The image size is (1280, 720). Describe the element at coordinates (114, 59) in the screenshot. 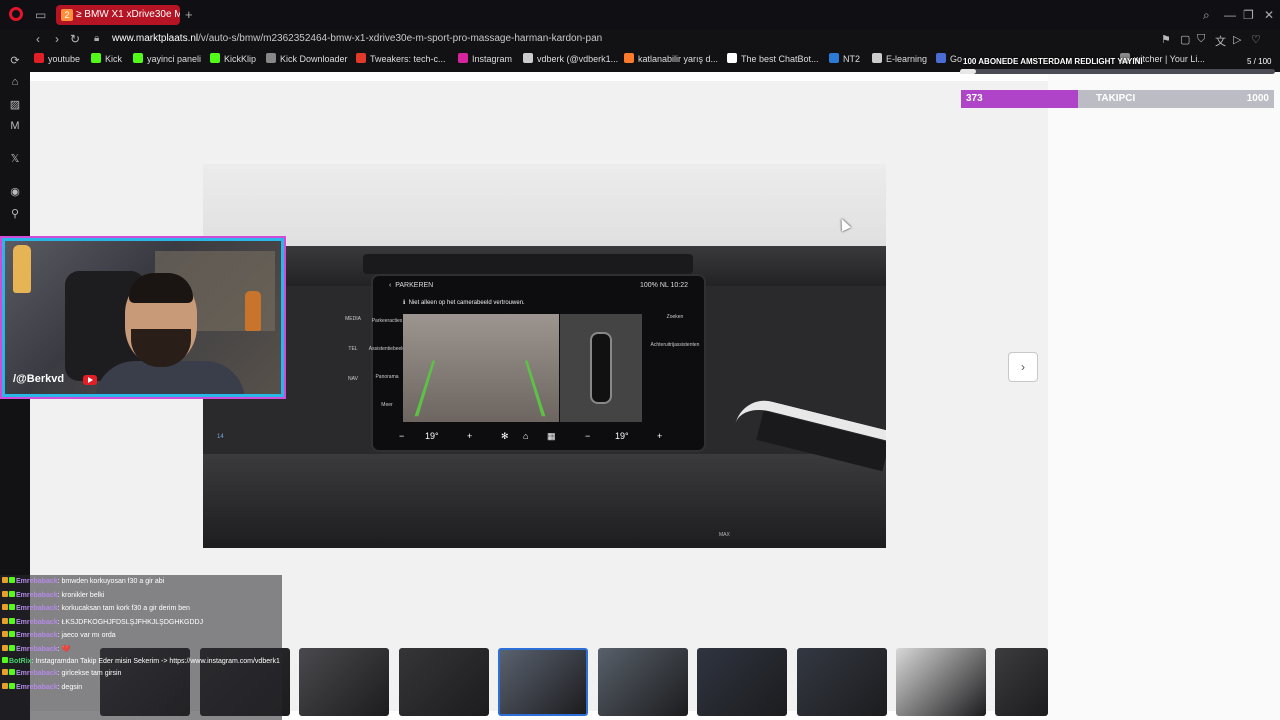

I see `bookmark-label: Kick` at that location.